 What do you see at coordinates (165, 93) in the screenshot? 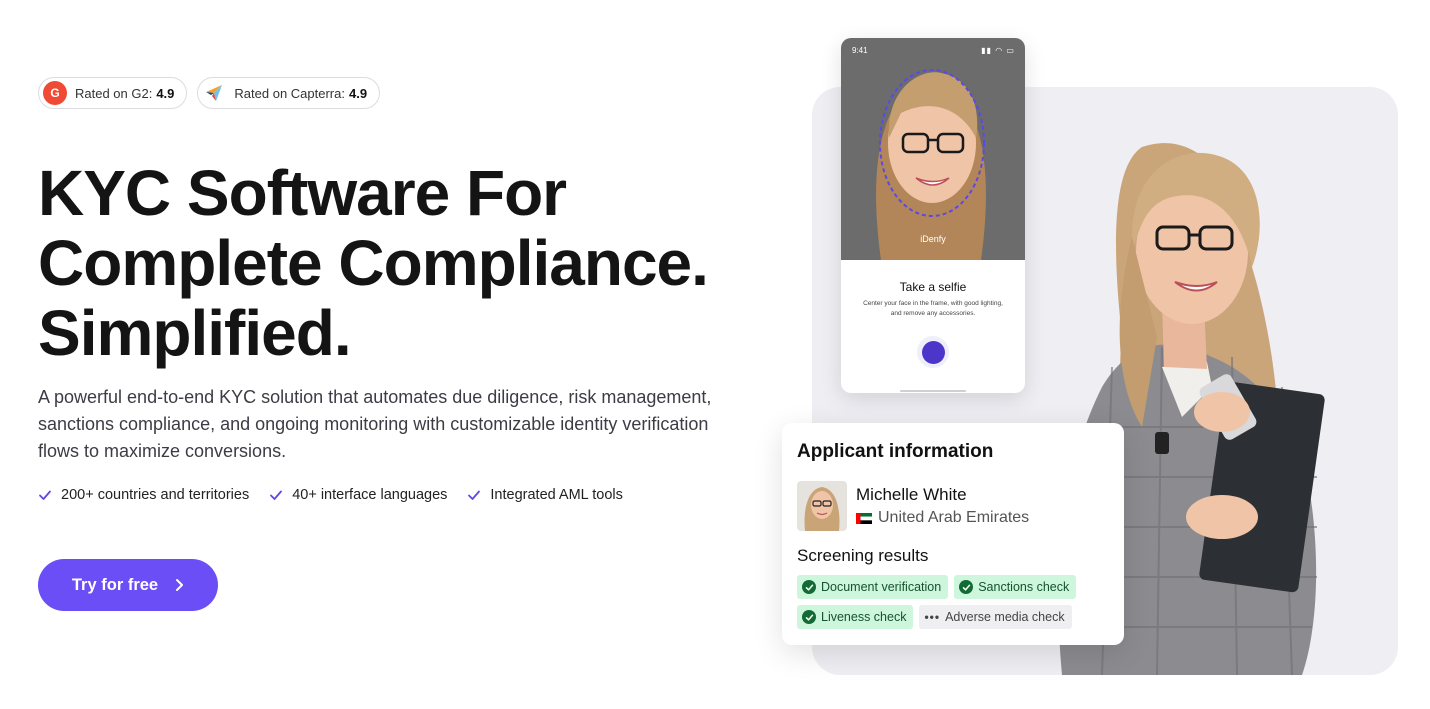
I see `g2-rating-score: 4.9` at bounding box center [165, 93].